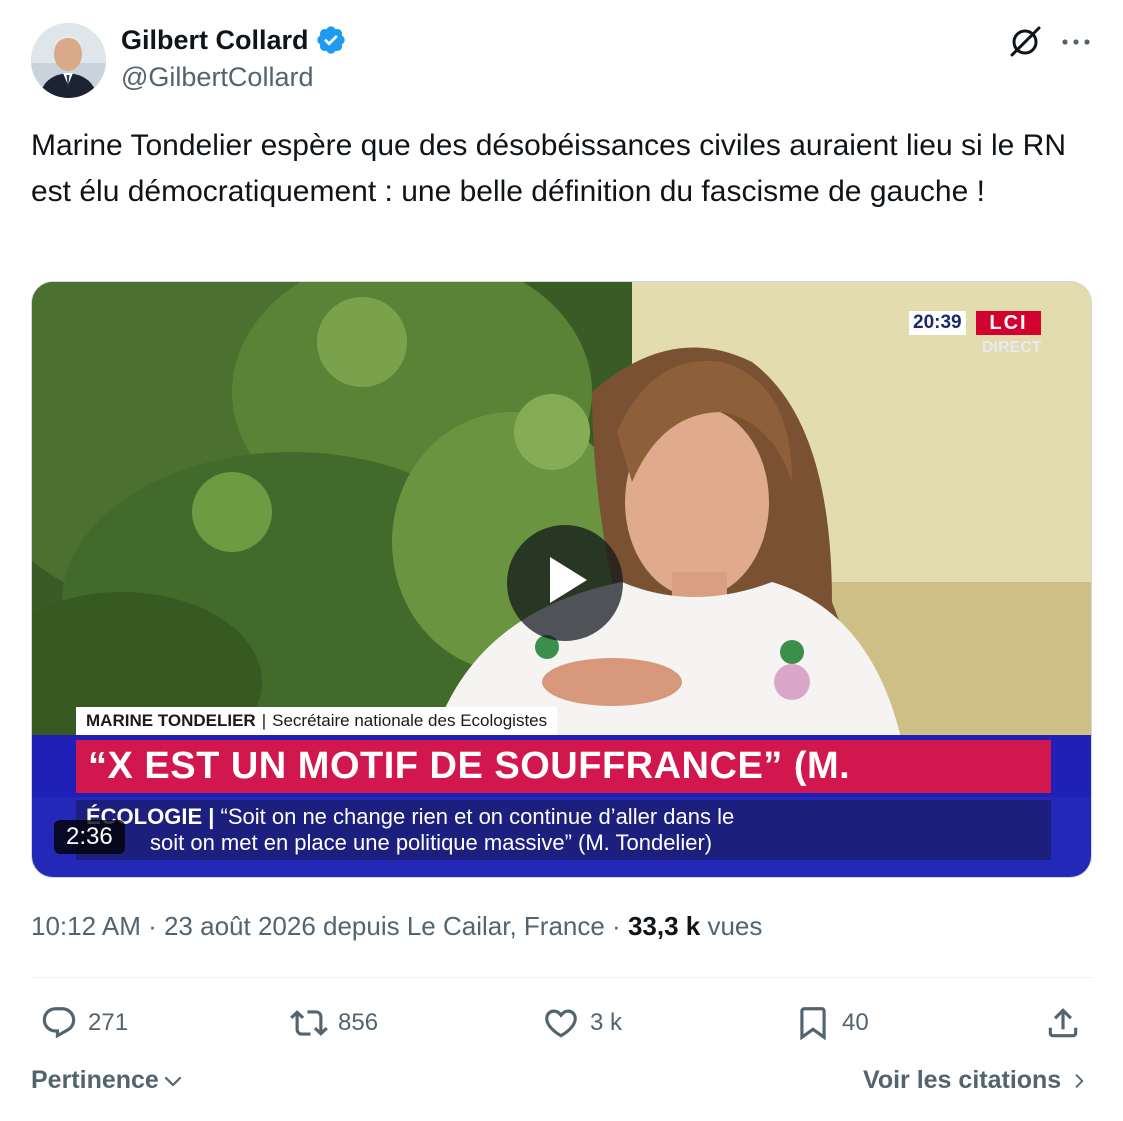 The height and width of the screenshot is (1121, 1123). Describe the element at coordinates (831, 1023) in the screenshot. I see `bookmark-button: 40` at that location.